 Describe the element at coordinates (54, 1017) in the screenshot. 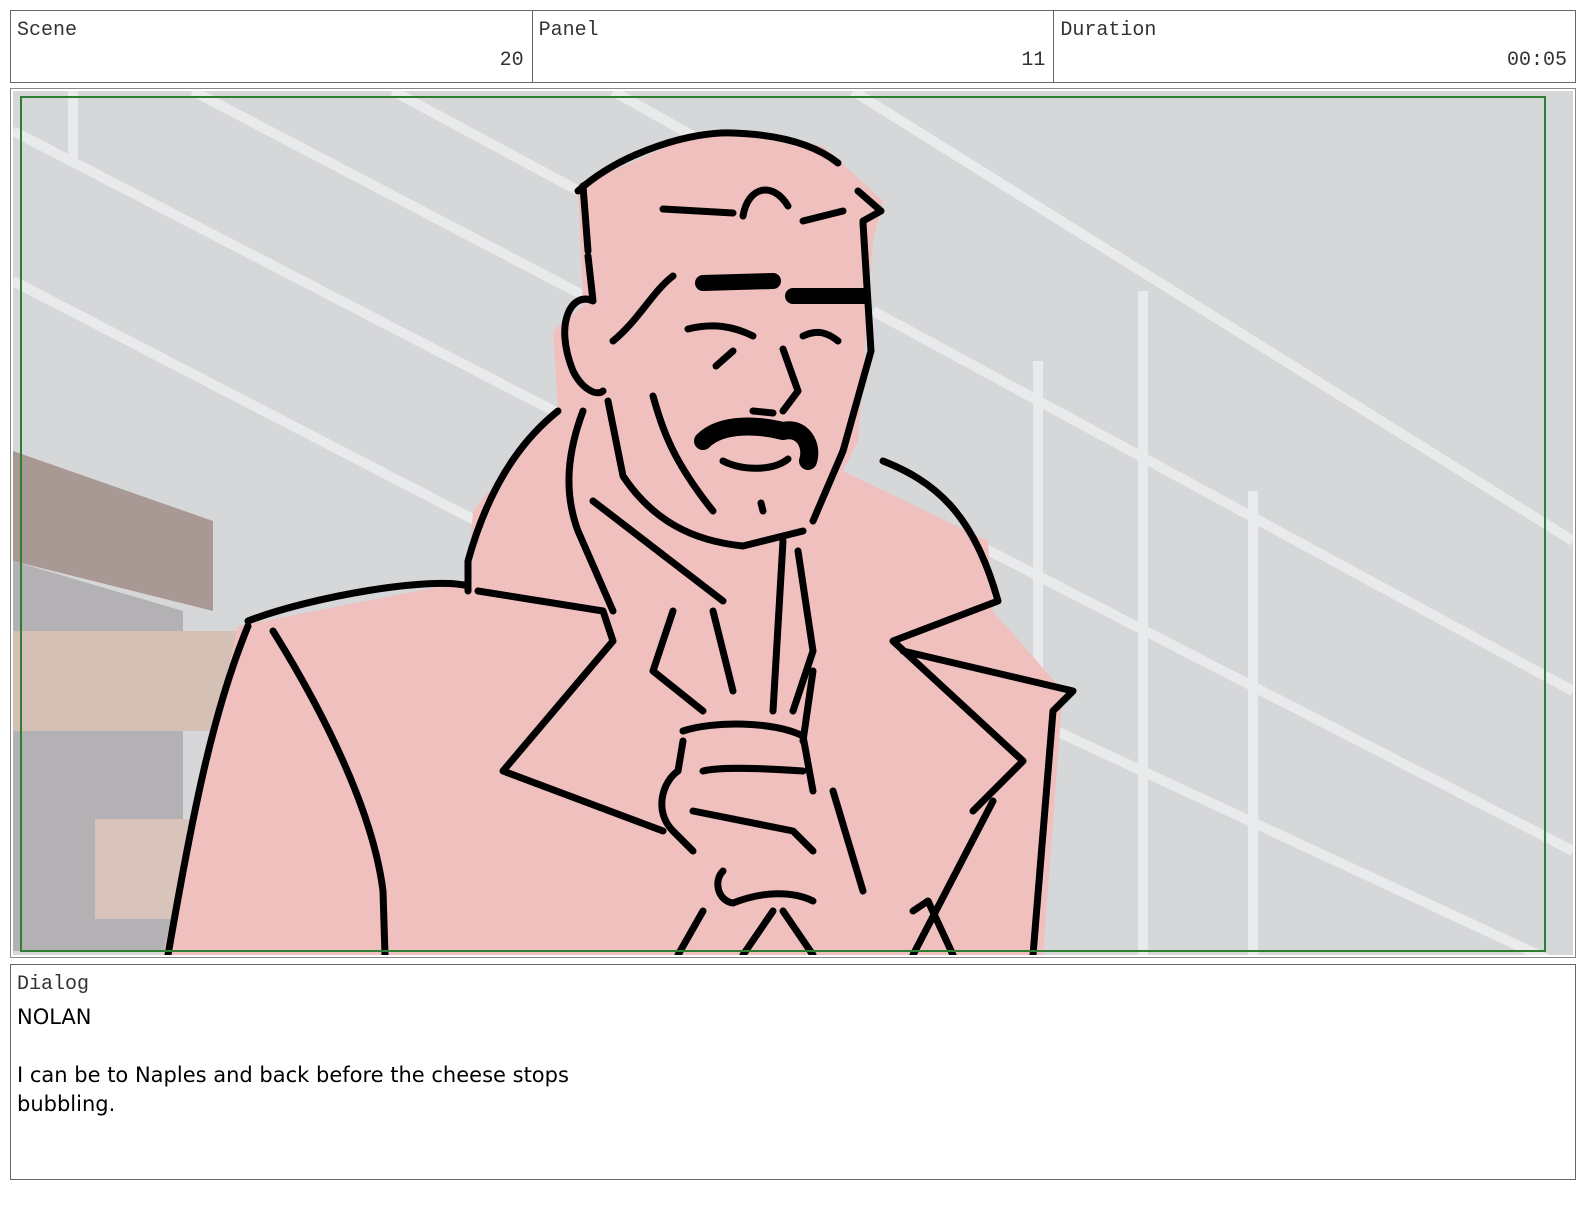

I see `dialog-speaker: NOLAN` at that location.